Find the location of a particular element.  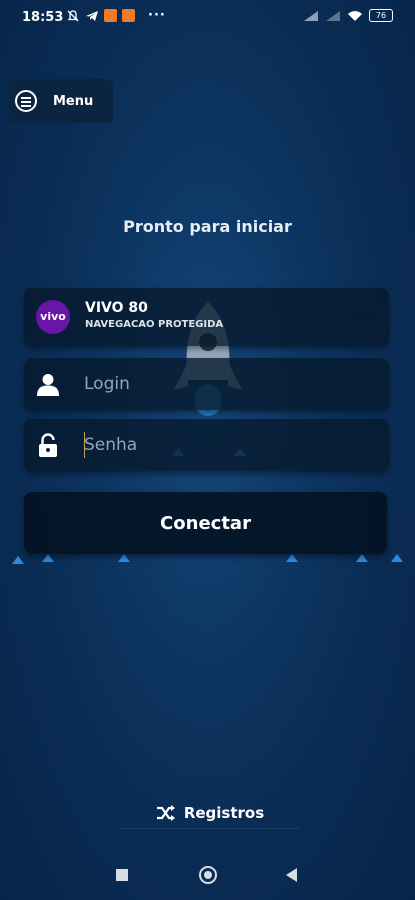

home-button is located at coordinates (208, 875).